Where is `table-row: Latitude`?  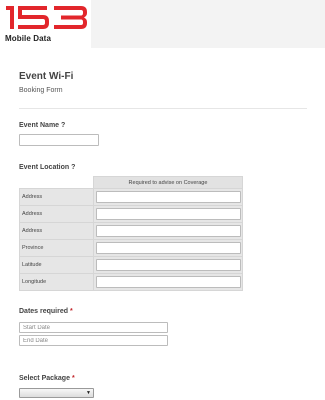
table-row: Latitude is located at coordinates (131, 265).